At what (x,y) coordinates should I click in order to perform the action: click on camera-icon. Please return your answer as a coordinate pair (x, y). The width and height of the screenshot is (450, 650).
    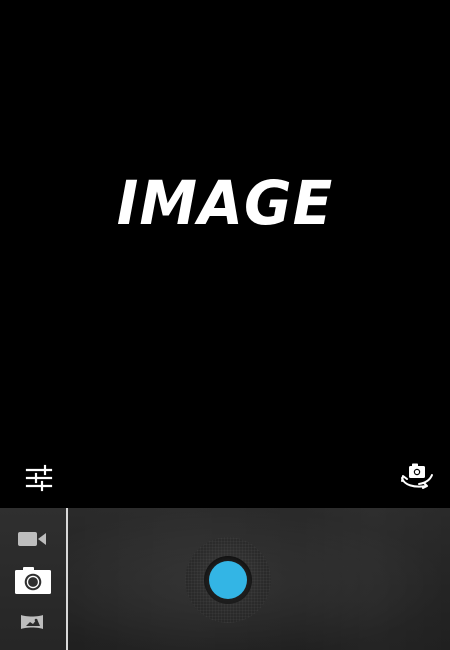
    Looking at the image, I should click on (33, 580).